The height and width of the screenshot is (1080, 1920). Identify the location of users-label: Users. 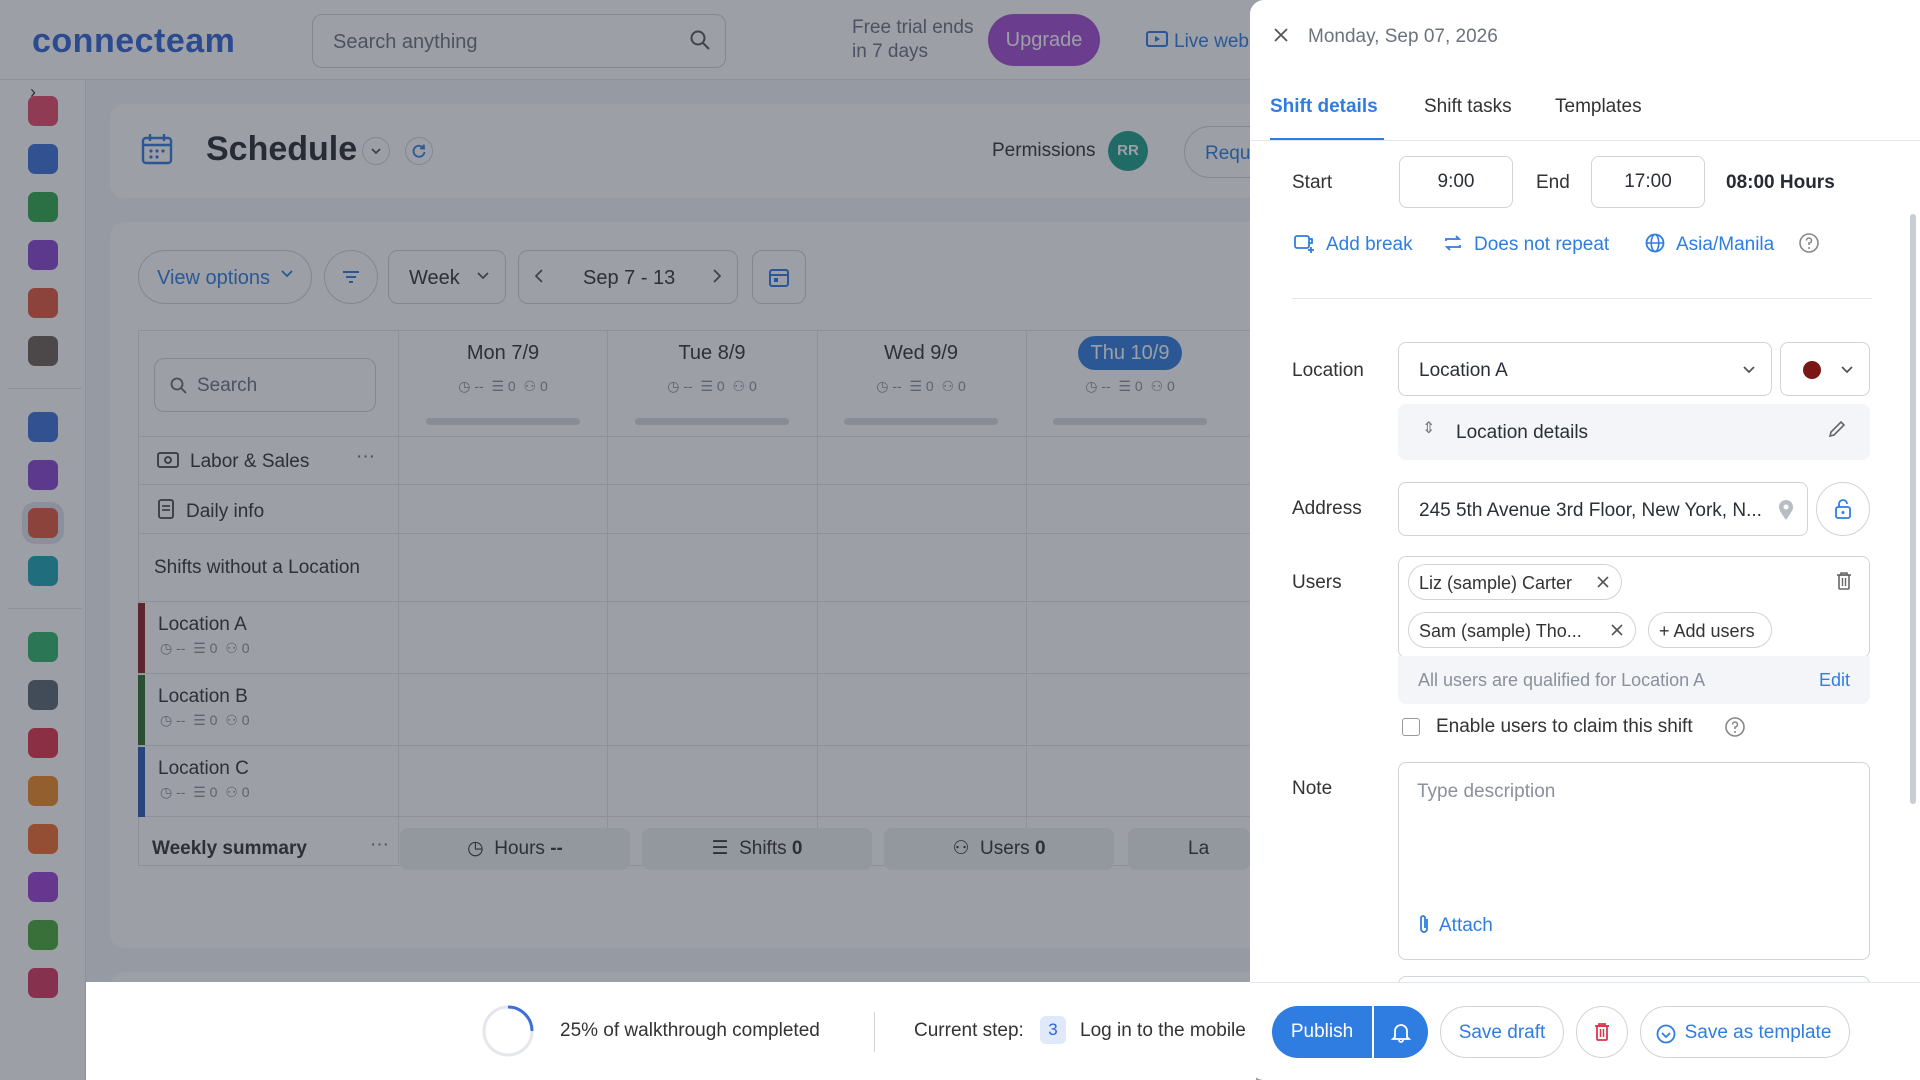
(1317, 582).